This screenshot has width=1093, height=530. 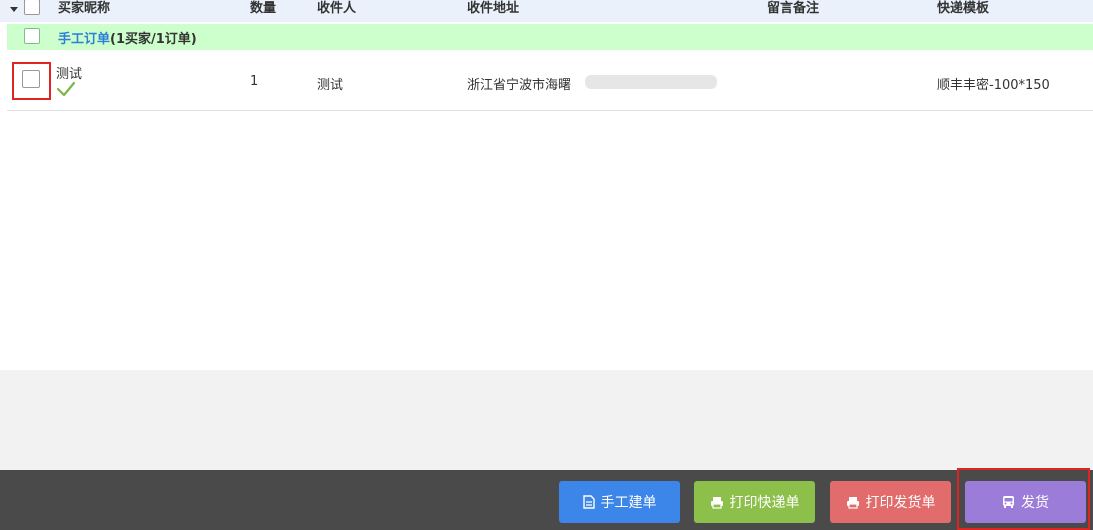 I want to click on checkbox-highlight-box, so click(x=31, y=81).